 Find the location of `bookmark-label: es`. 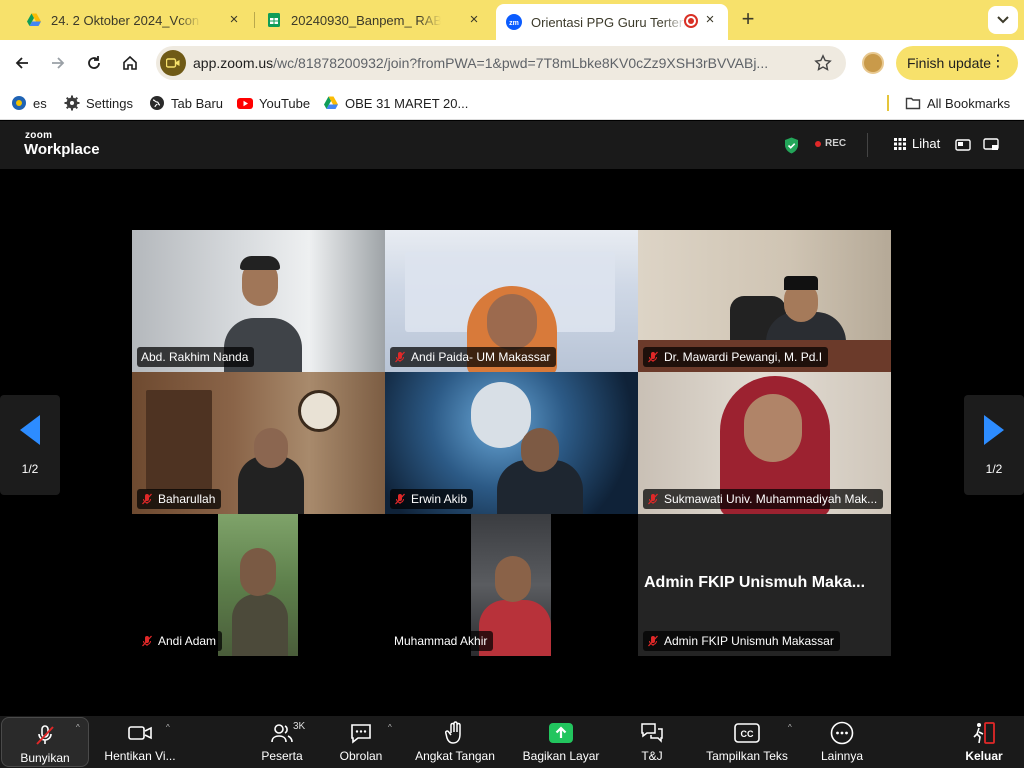

bookmark-label: es is located at coordinates (40, 103).